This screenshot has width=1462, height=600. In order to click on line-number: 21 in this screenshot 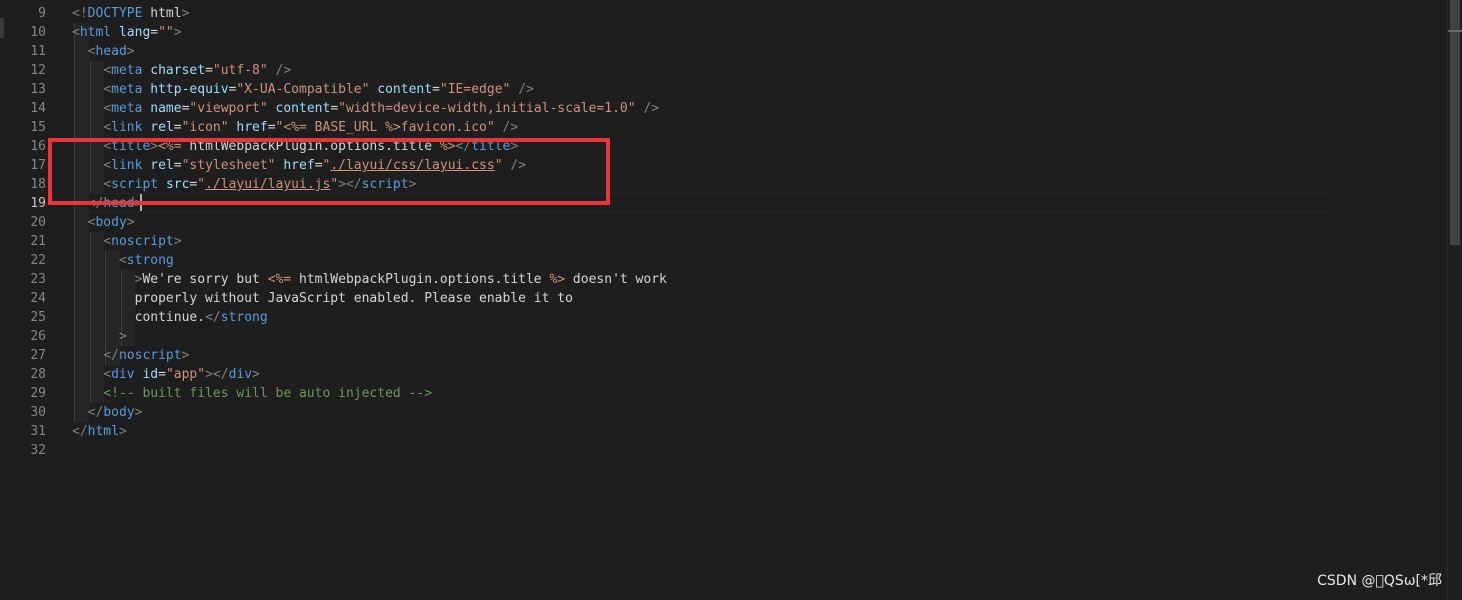, I will do `click(38, 241)`.